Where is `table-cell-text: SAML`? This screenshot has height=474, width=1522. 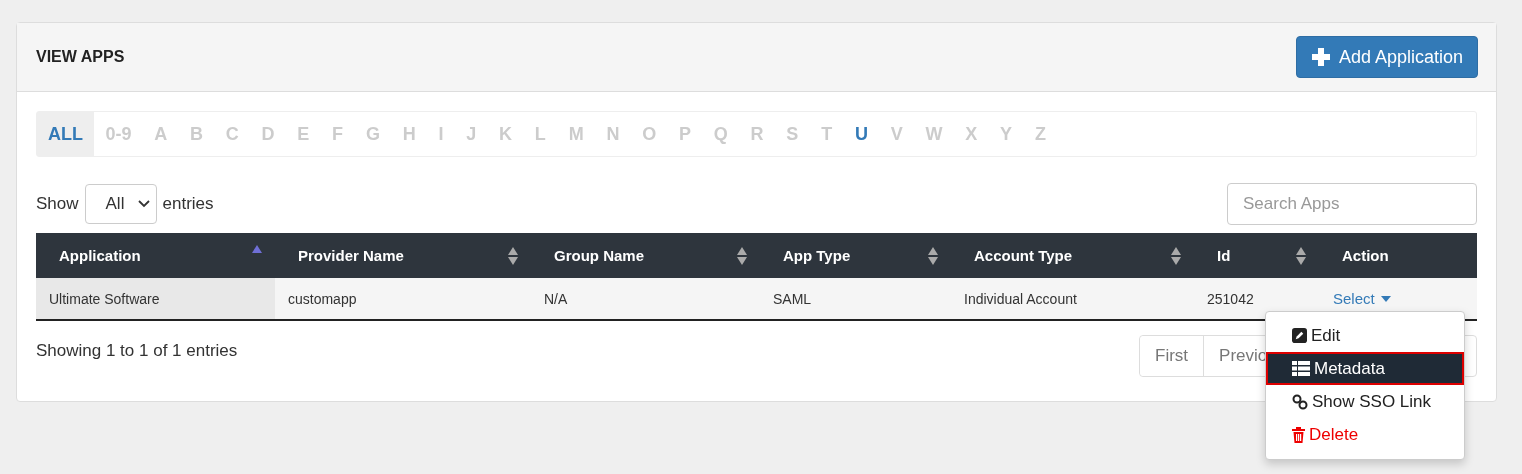
table-cell-text: SAML is located at coordinates (792, 299).